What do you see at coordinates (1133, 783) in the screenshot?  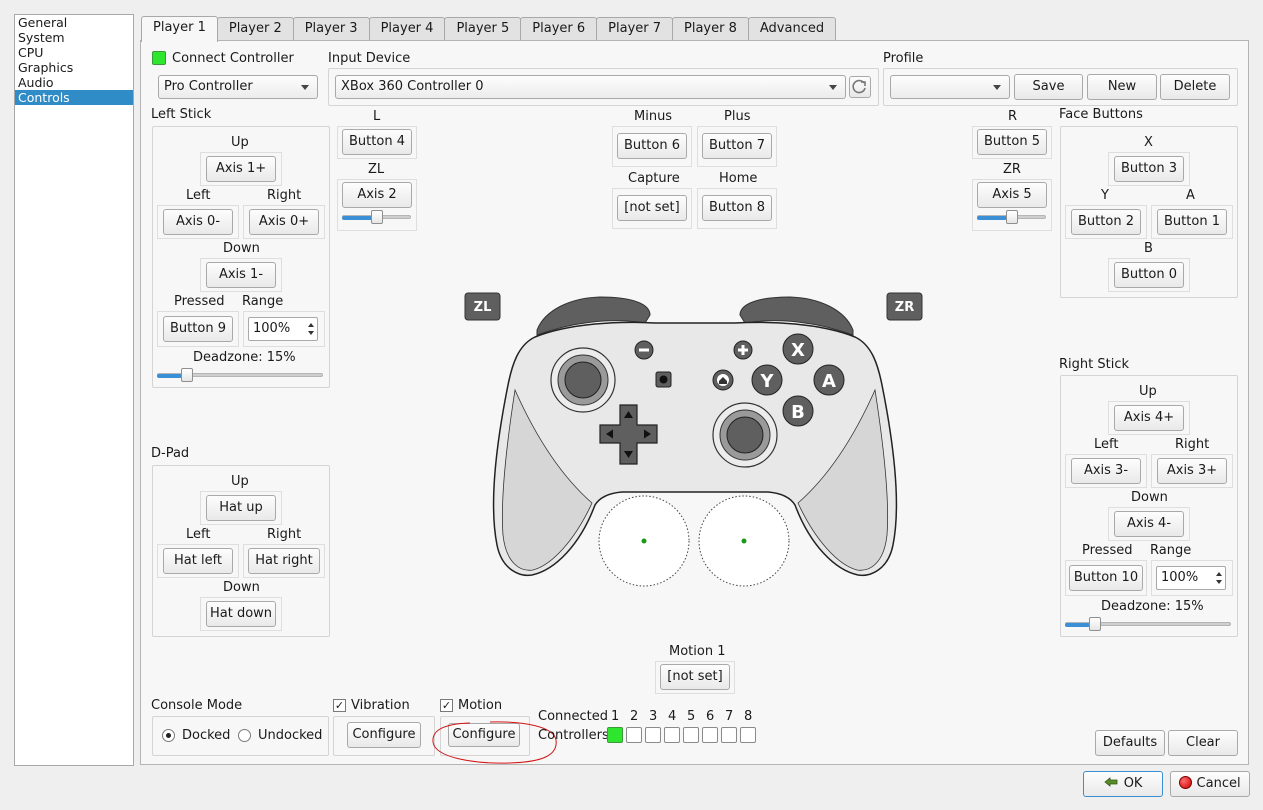 I see `ok-label: OK` at bounding box center [1133, 783].